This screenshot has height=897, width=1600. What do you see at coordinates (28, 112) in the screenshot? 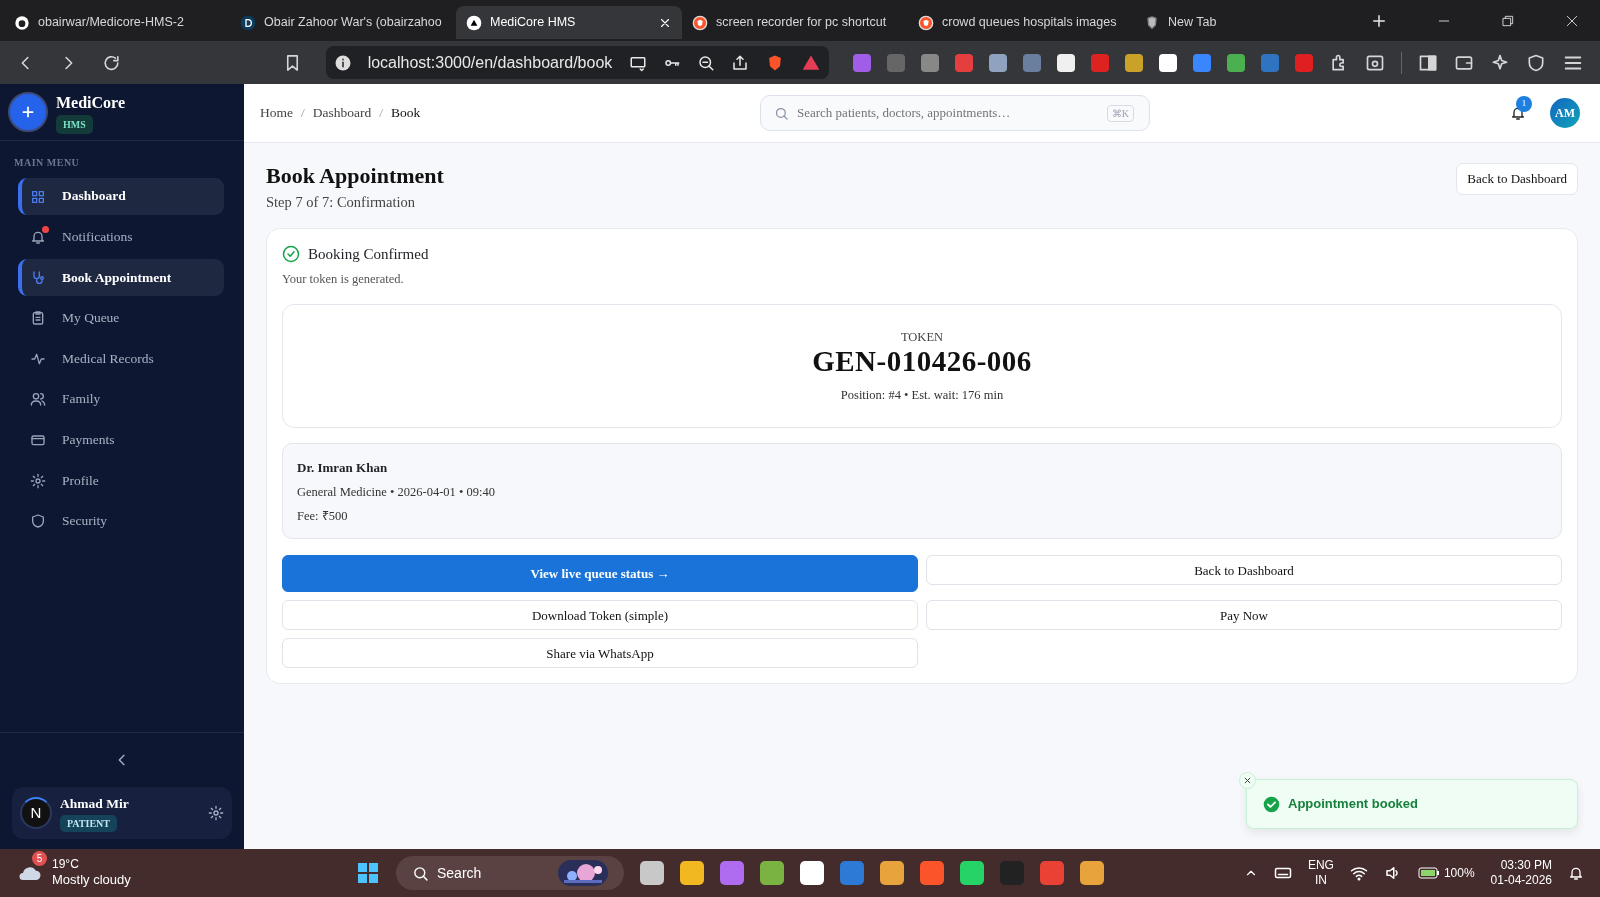
I see `logo-icon` at bounding box center [28, 112].